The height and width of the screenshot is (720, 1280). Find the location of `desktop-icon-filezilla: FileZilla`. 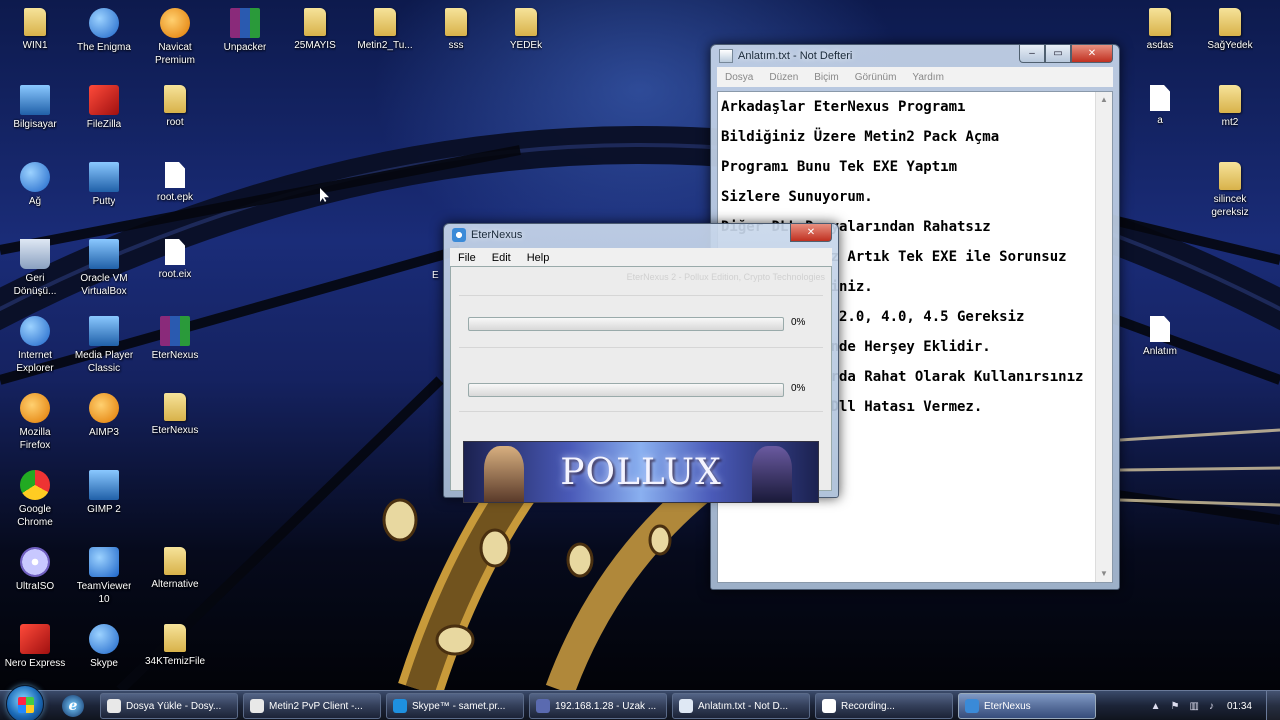

desktop-icon-filezilla: FileZilla is located at coordinates (104, 116).